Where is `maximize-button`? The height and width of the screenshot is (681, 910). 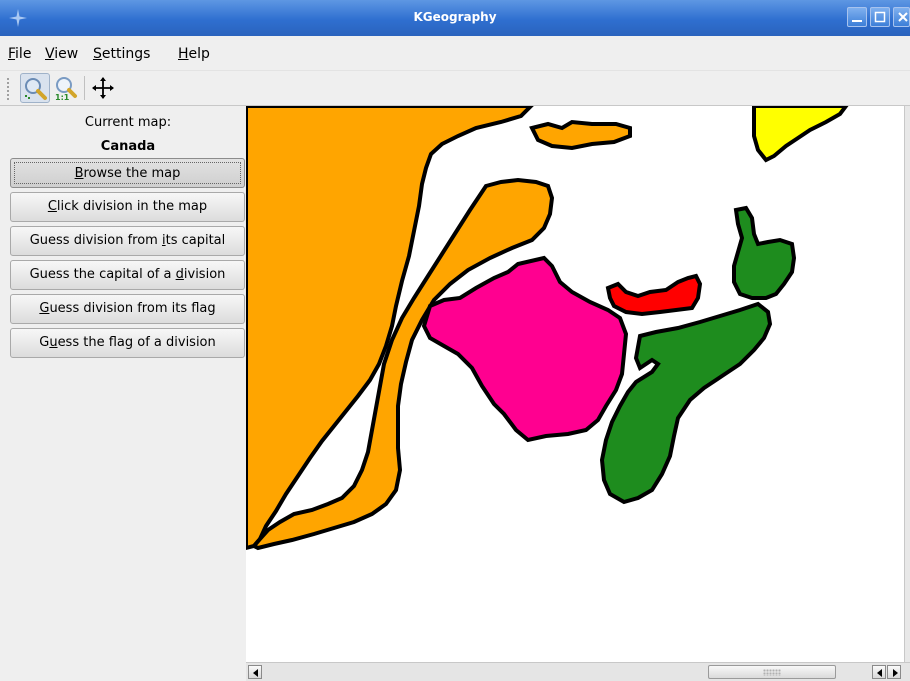 maximize-button is located at coordinates (880, 17).